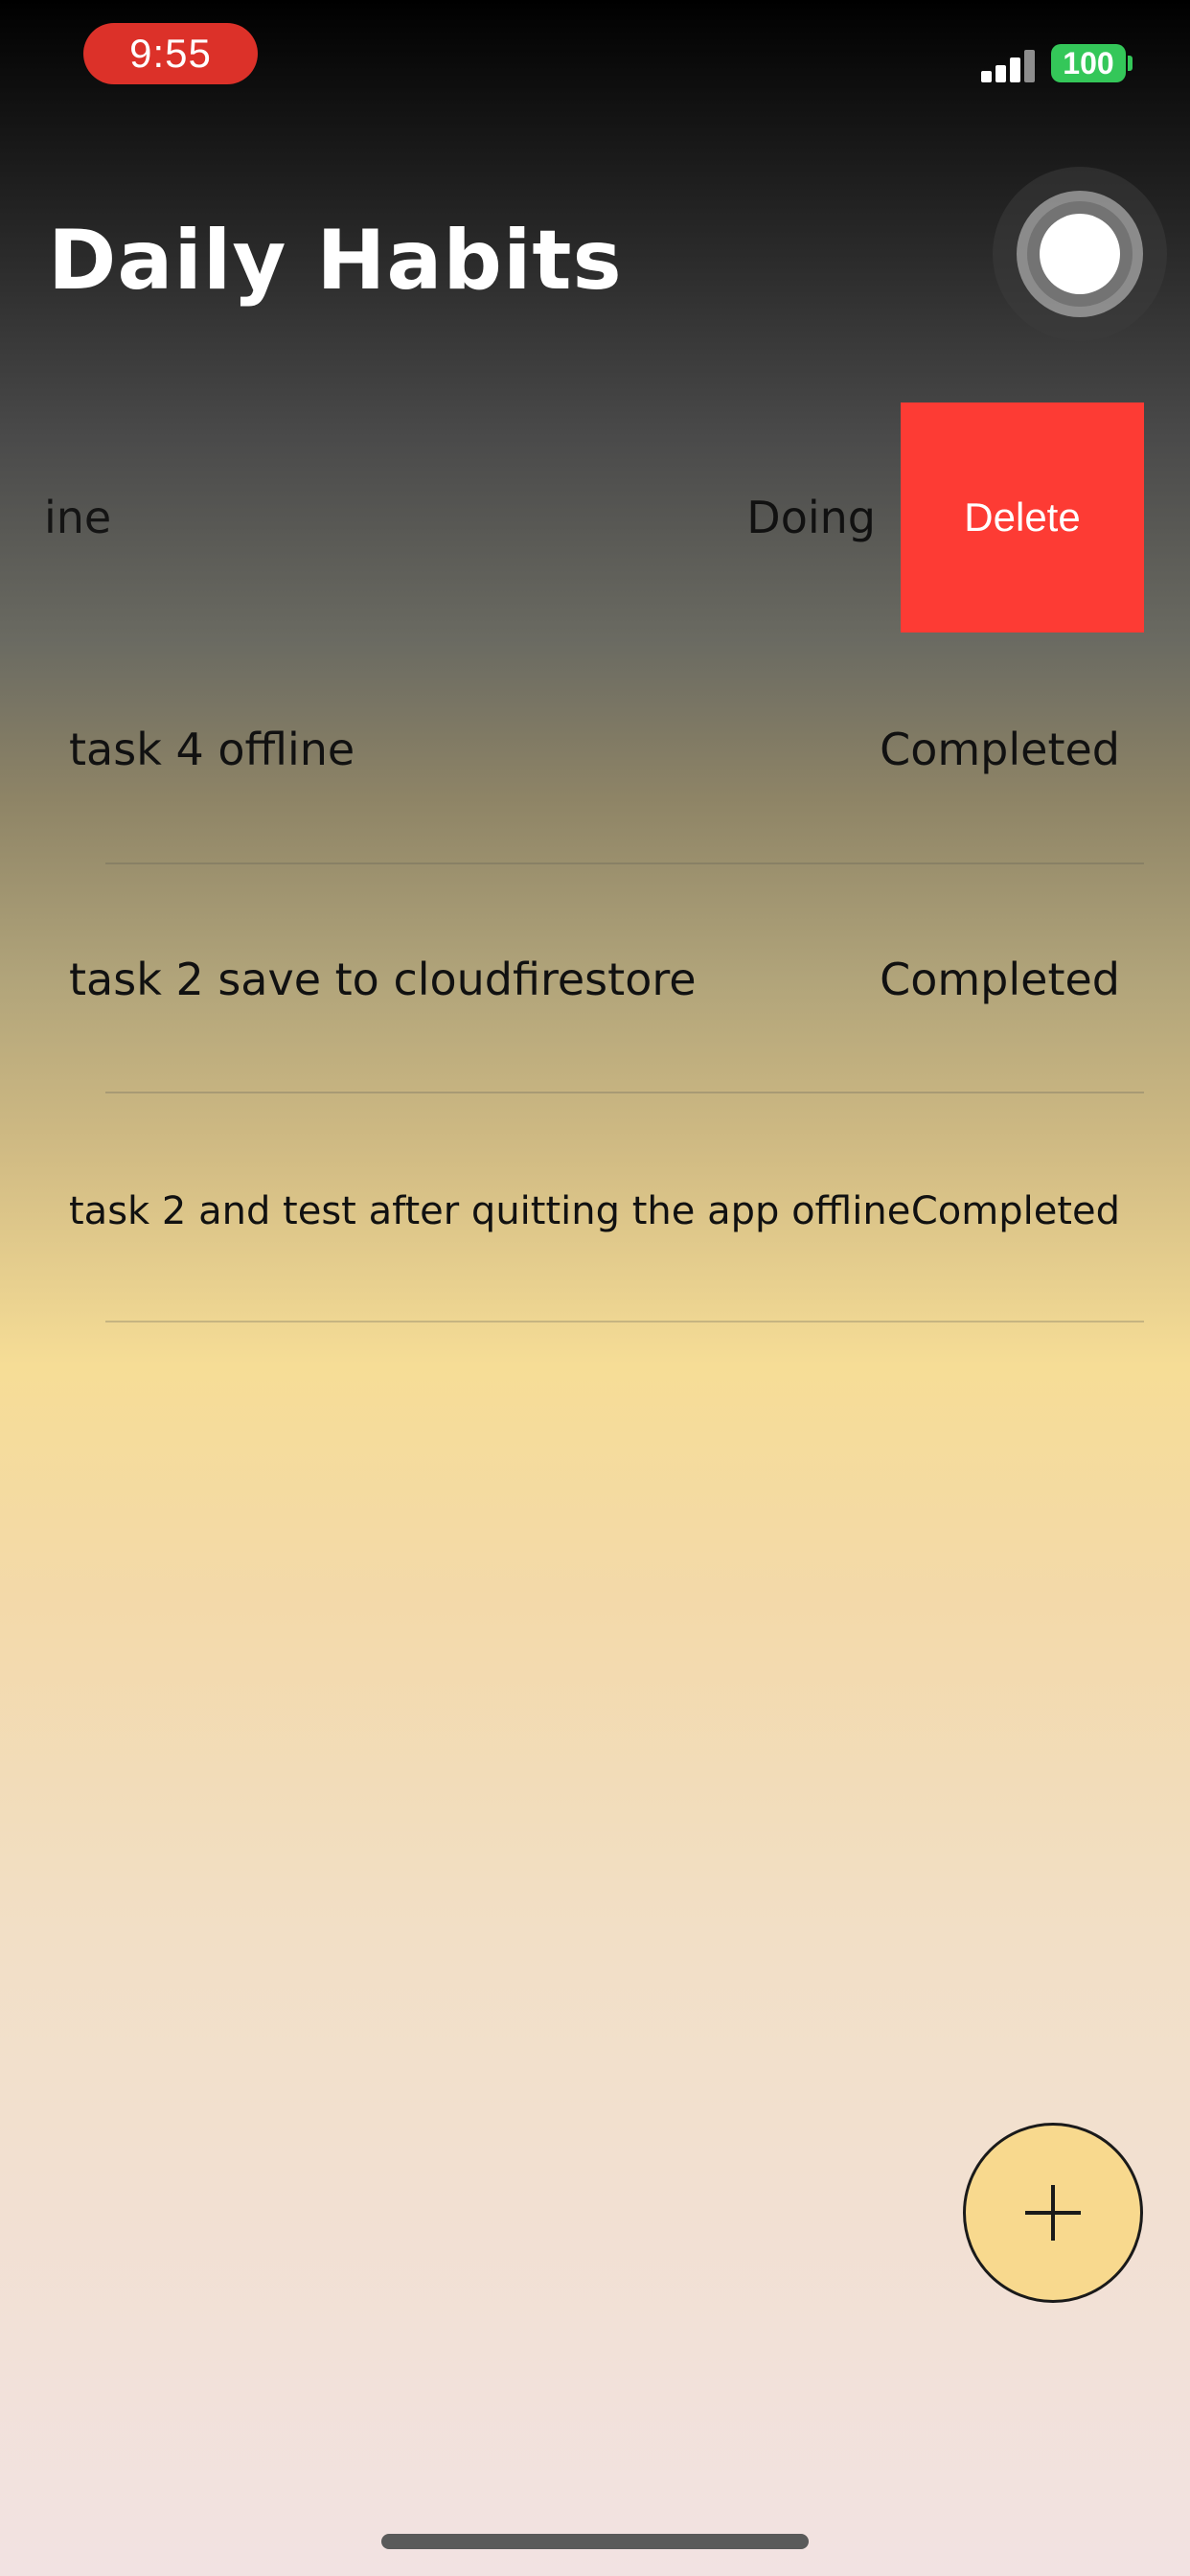 The height and width of the screenshot is (2576, 1190). I want to click on assistive-touch-icon, so click(1080, 254).